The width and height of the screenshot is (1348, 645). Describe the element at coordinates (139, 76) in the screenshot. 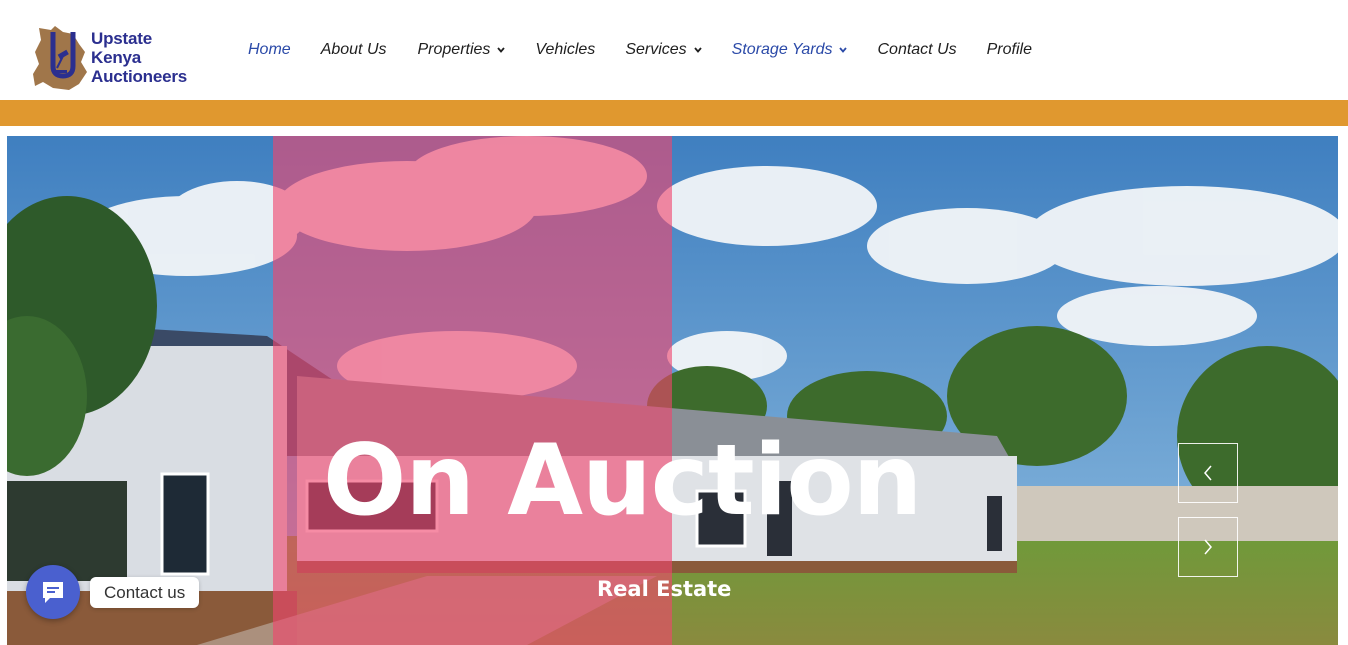

I see `brand-line-3: Auctioneers` at that location.